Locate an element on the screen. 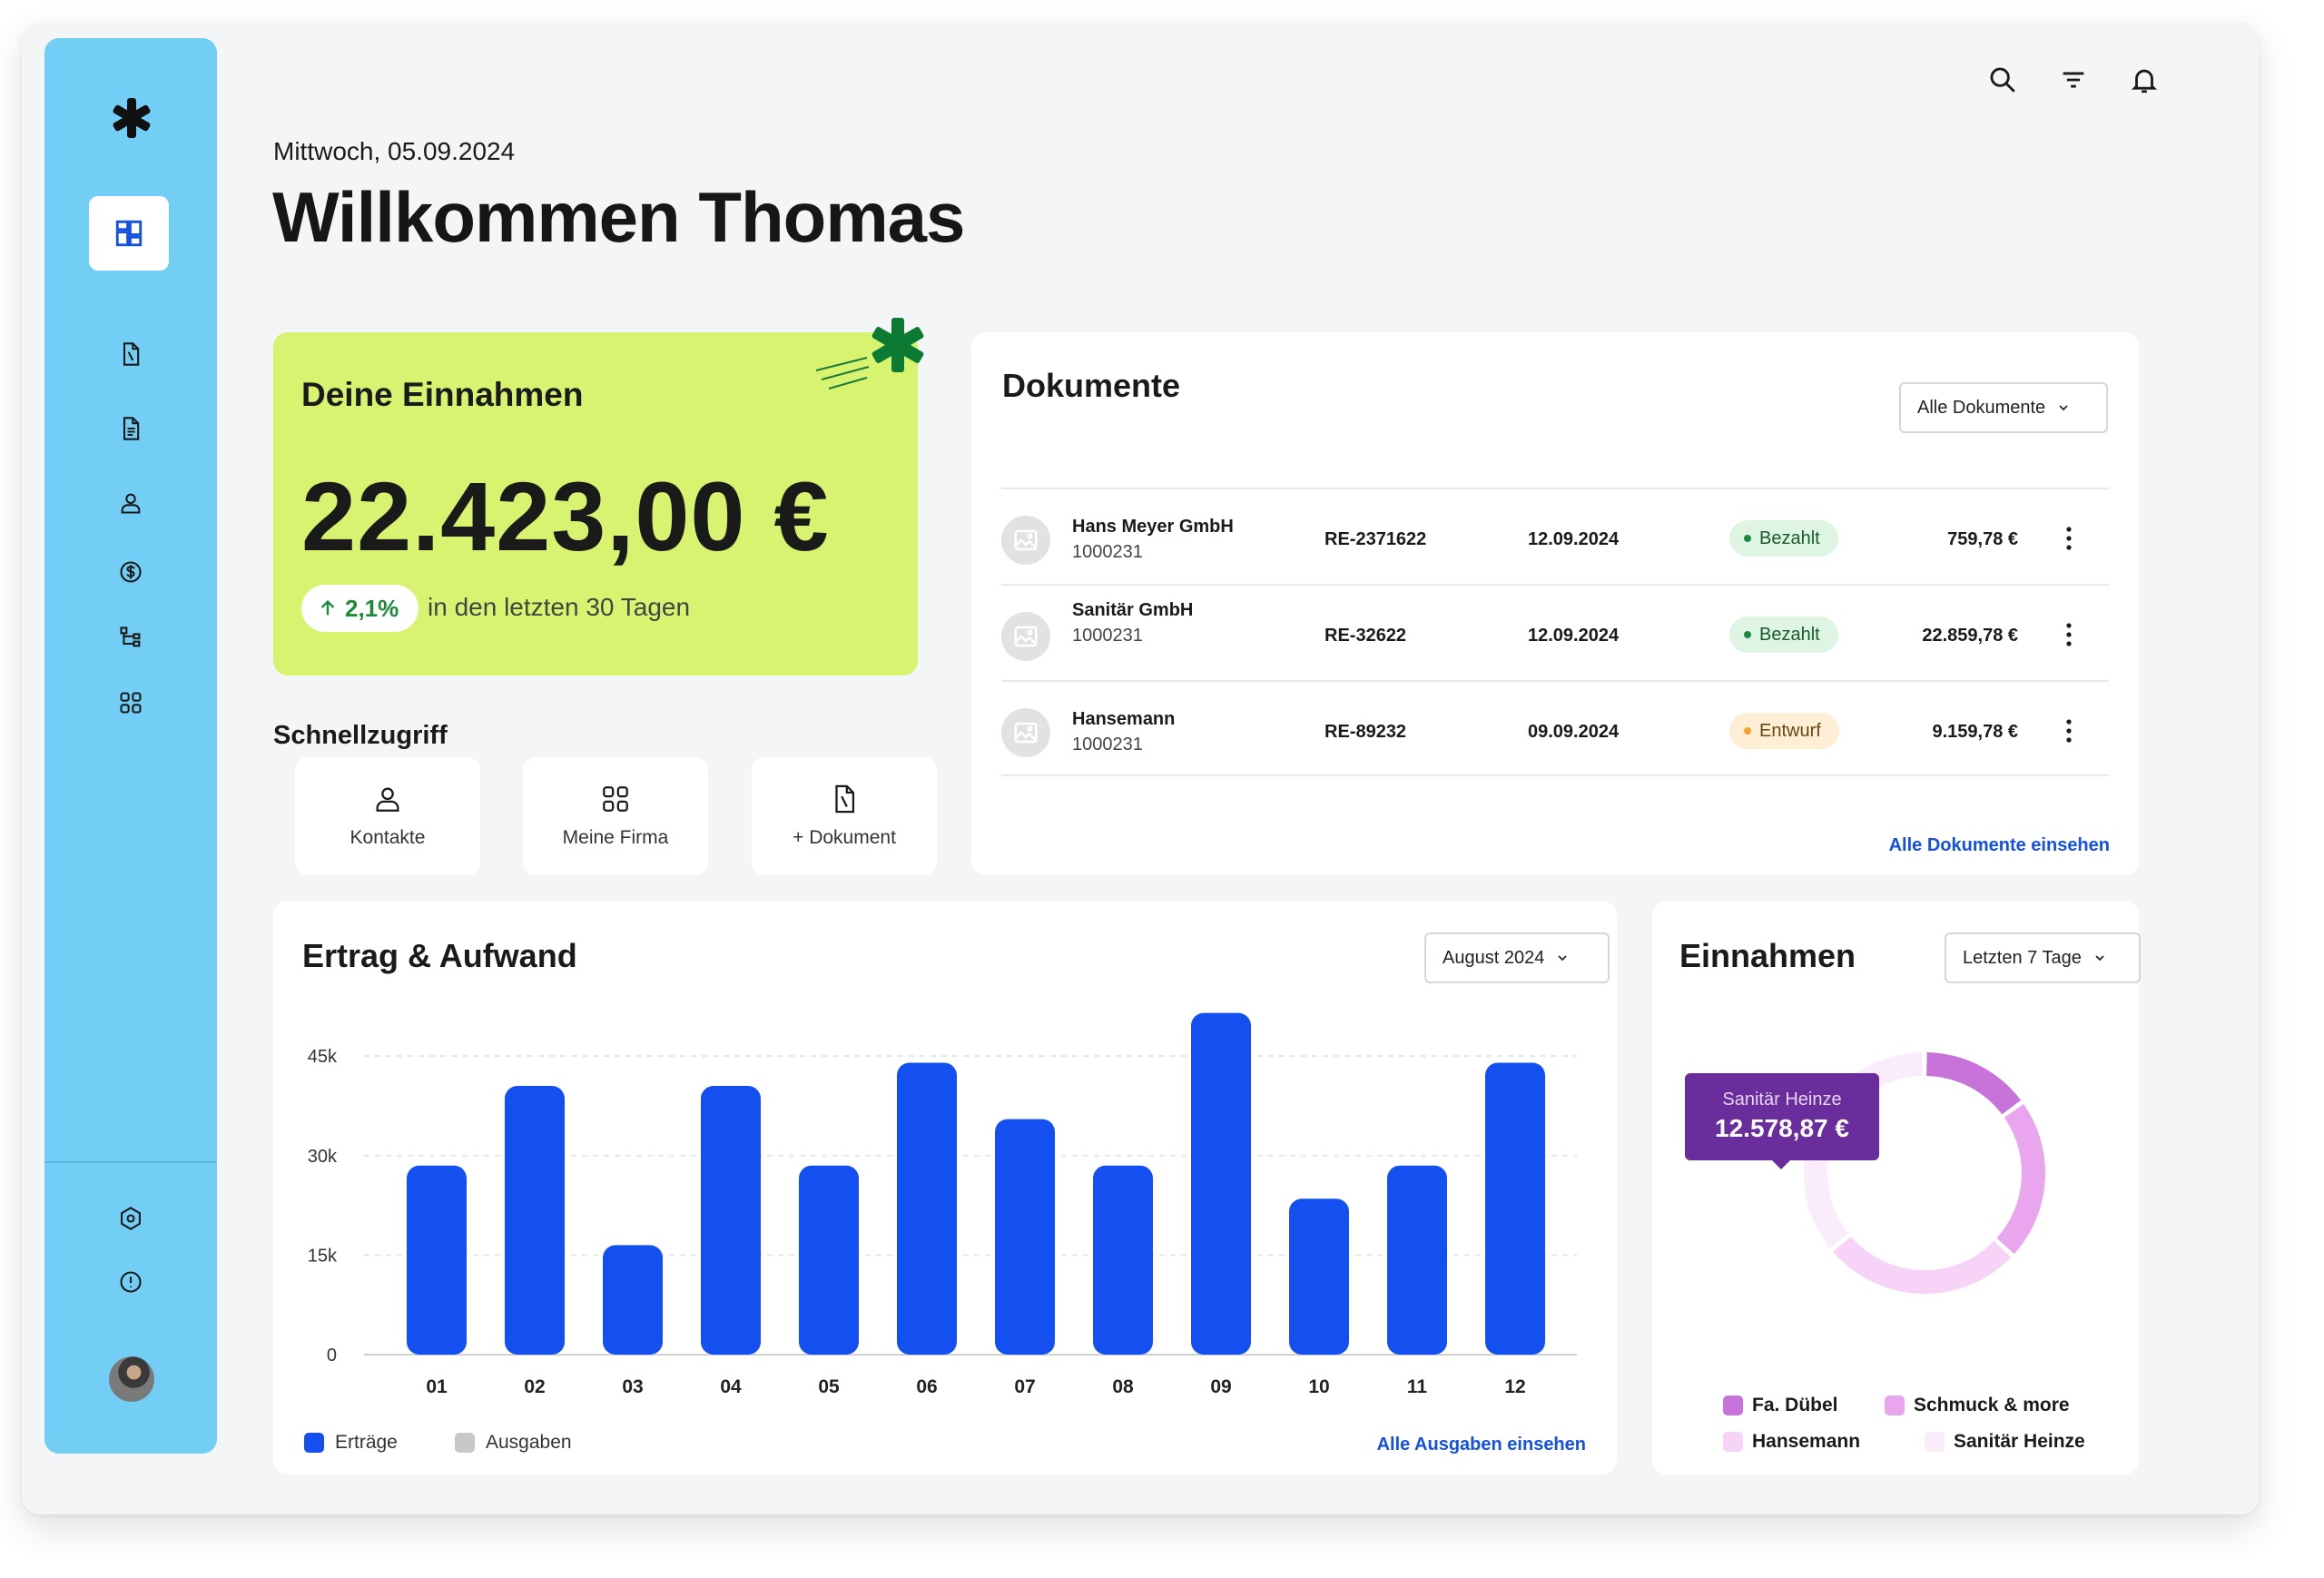  income-period: in den letzten 30 Tagen is located at coordinates (559, 607).